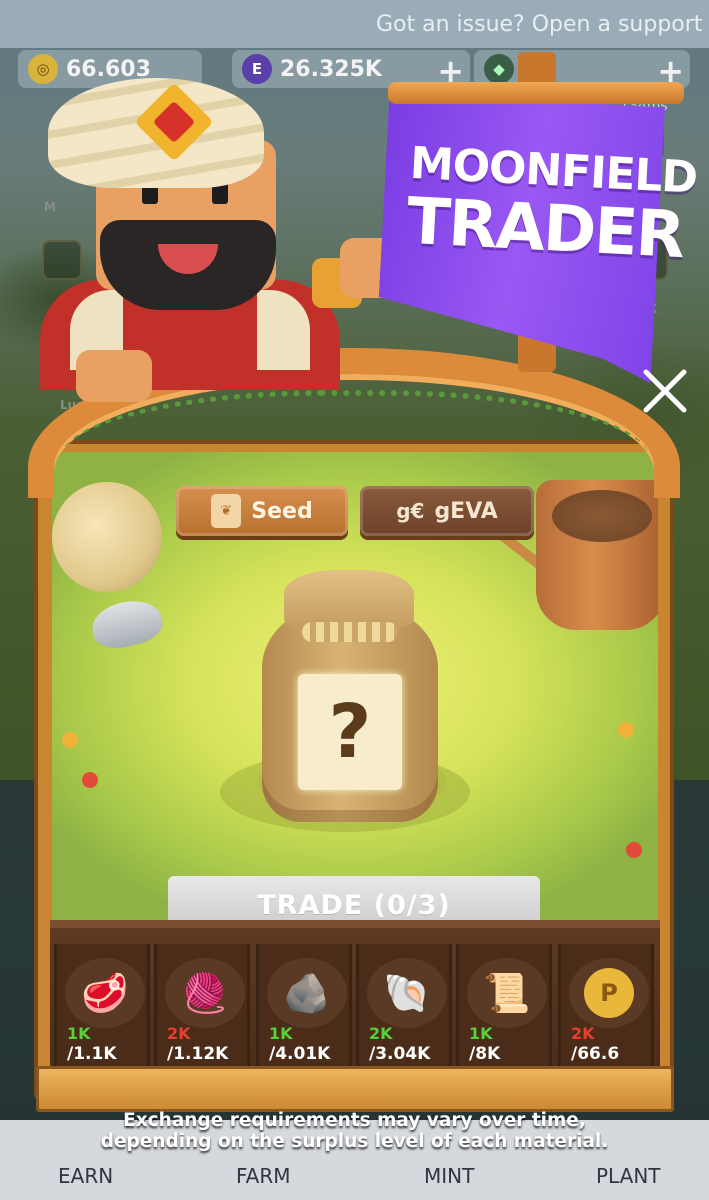 The height and width of the screenshot is (1200, 709). I want to click on tab-seed-label: Seed, so click(282, 511).